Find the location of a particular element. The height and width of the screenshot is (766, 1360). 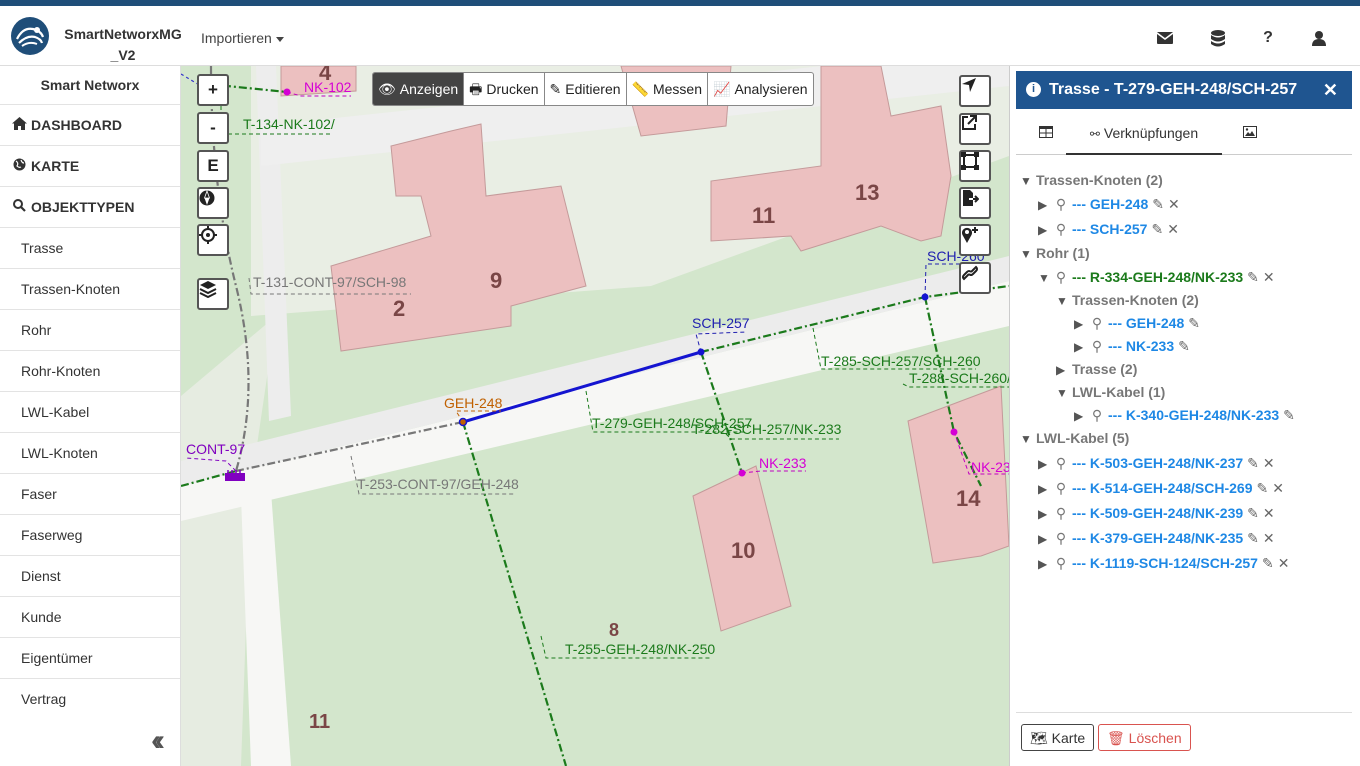

sidebar-item-rohr-knoten: Rohr-Knoten is located at coordinates (90, 371).